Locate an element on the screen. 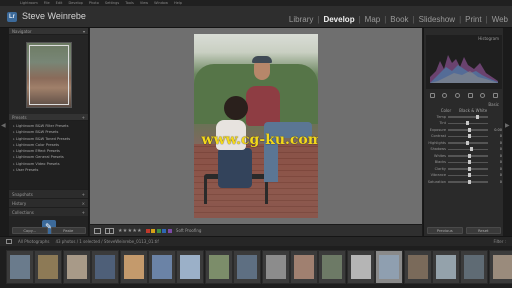  add-preset-icon: + is located at coordinates (83, 117).